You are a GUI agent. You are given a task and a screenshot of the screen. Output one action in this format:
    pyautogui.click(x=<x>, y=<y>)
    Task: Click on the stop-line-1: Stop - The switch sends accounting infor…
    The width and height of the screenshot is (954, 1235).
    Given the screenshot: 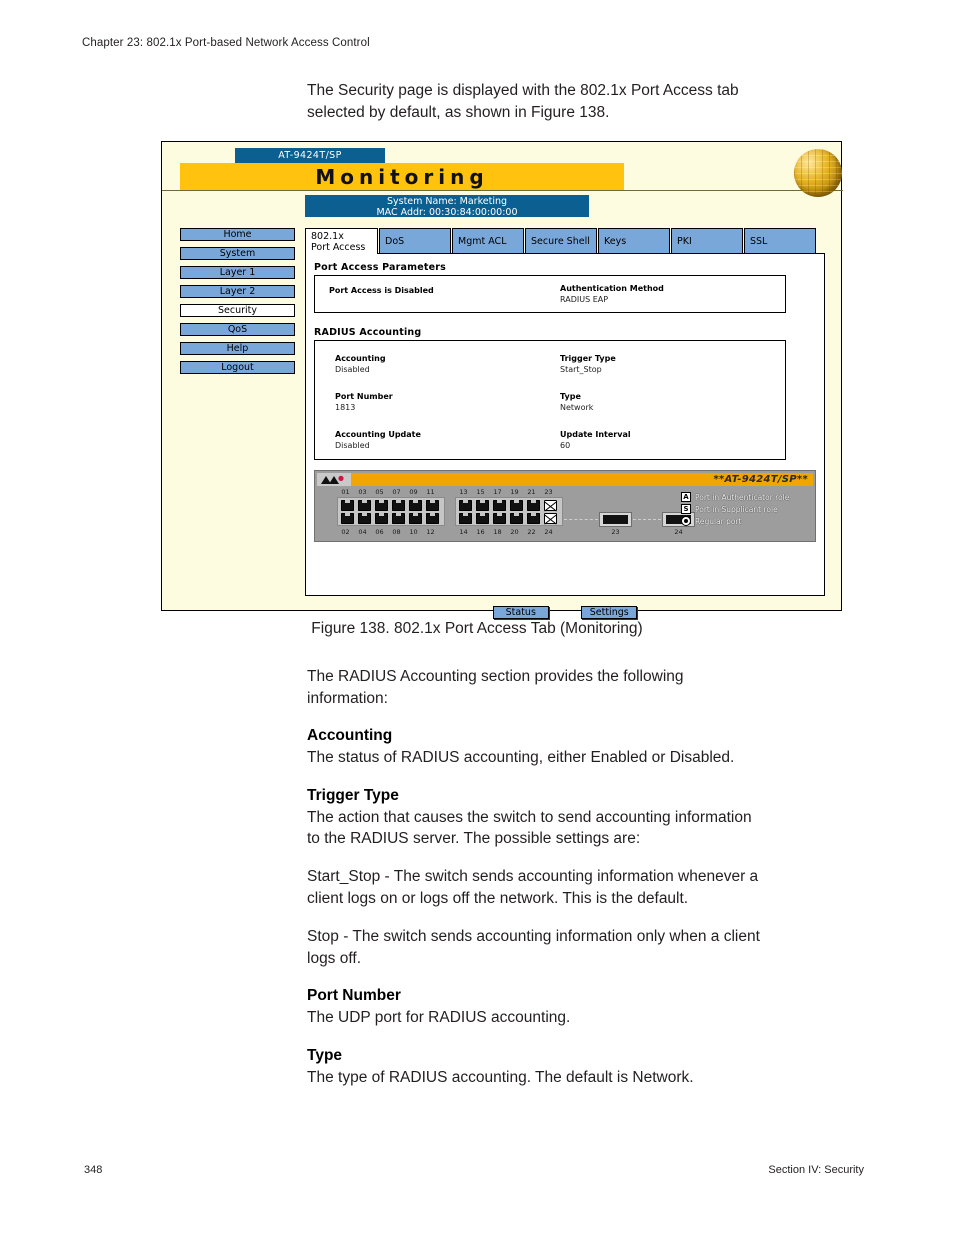 What is the action you would take?
    pyautogui.click(x=533, y=936)
    